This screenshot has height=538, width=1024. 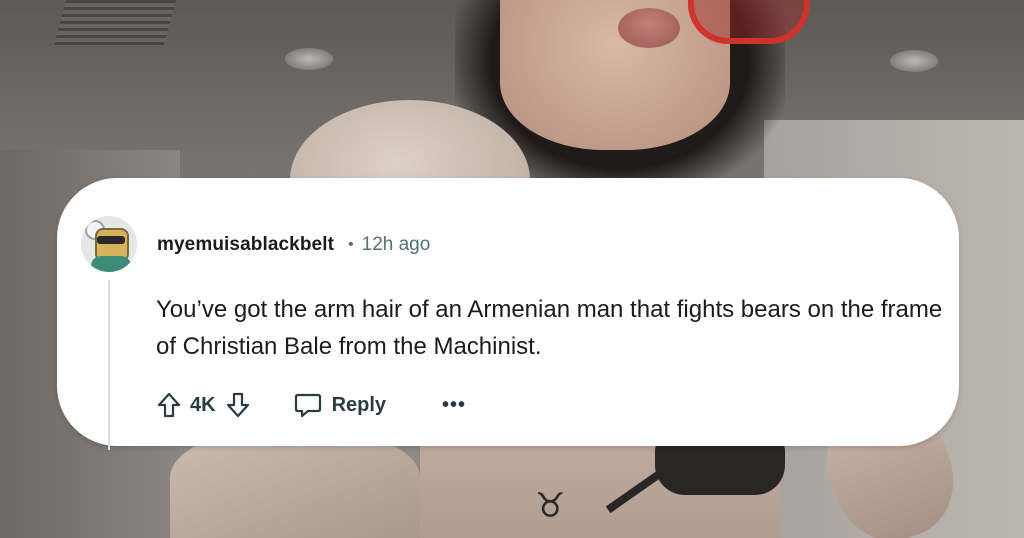 What do you see at coordinates (169, 405) in the screenshot?
I see `upvote-icon` at bounding box center [169, 405].